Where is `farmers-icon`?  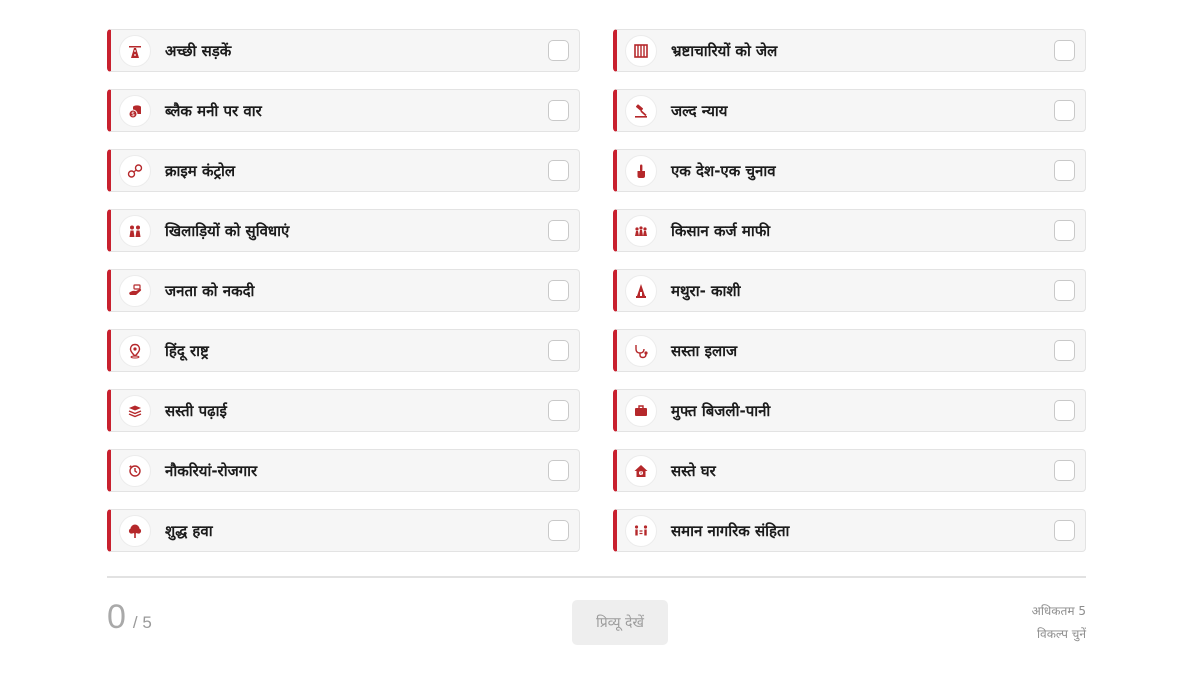 farmers-icon is located at coordinates (641, 230).